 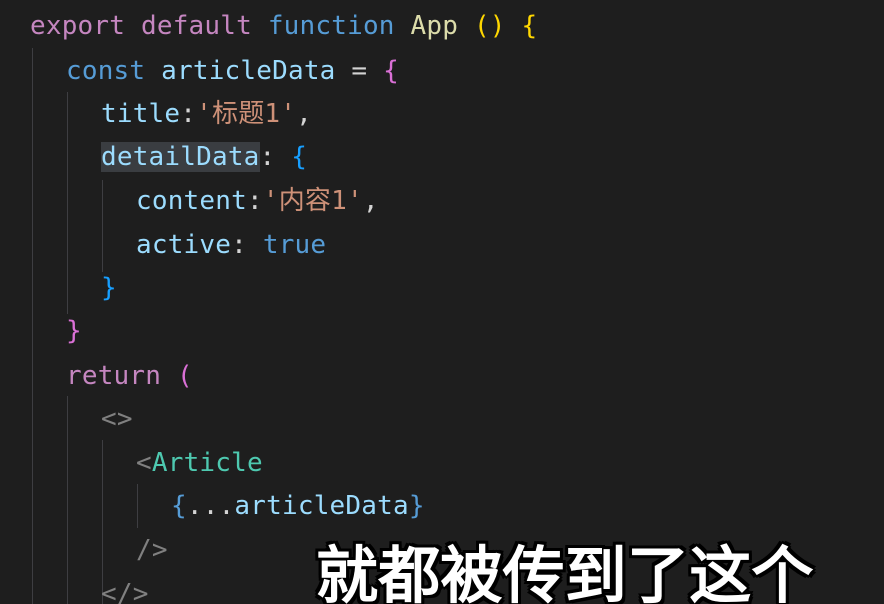 What do you see at coordinates (565, 571) in the screenshot?
I see `video-subtitle: 就都被传到了这个` at bounding box center [565, 571].